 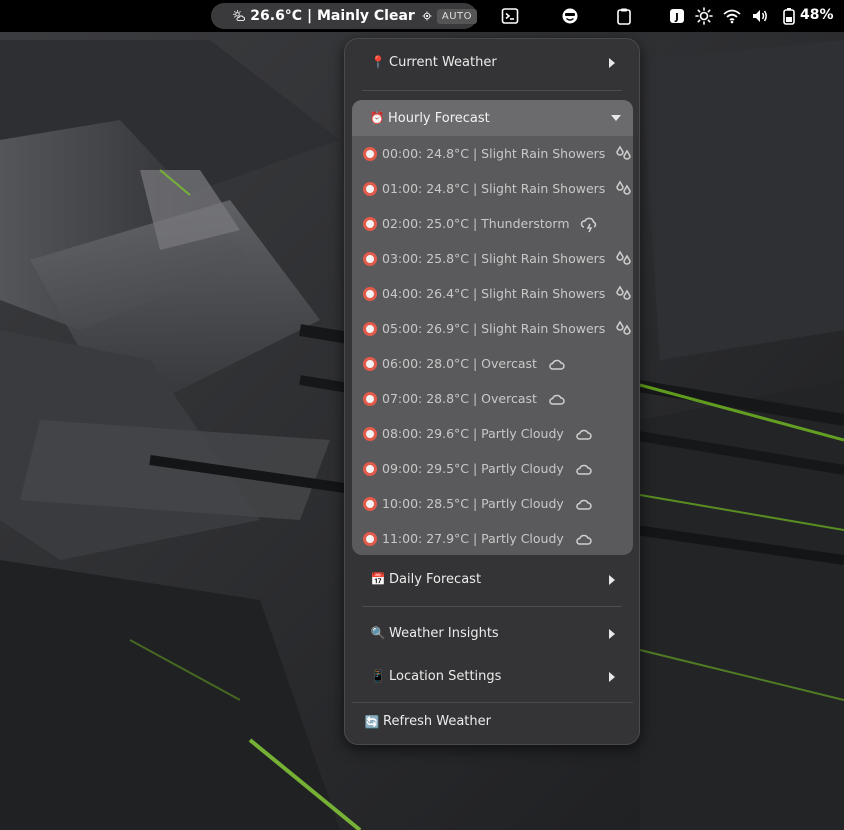 What do you see at coordinates (492, 721) in the screenshot?
I see `refresh-weather-button: 🔄 Refresh Weather` at bounding box center [492, 721].